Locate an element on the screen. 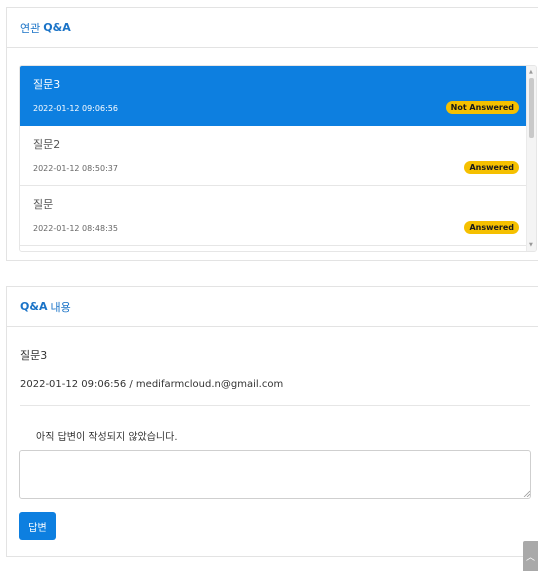 The height and width of the screenshot is (571, 538). qa-content-header-suffix: 내용 is located at coordinates (60, 307).